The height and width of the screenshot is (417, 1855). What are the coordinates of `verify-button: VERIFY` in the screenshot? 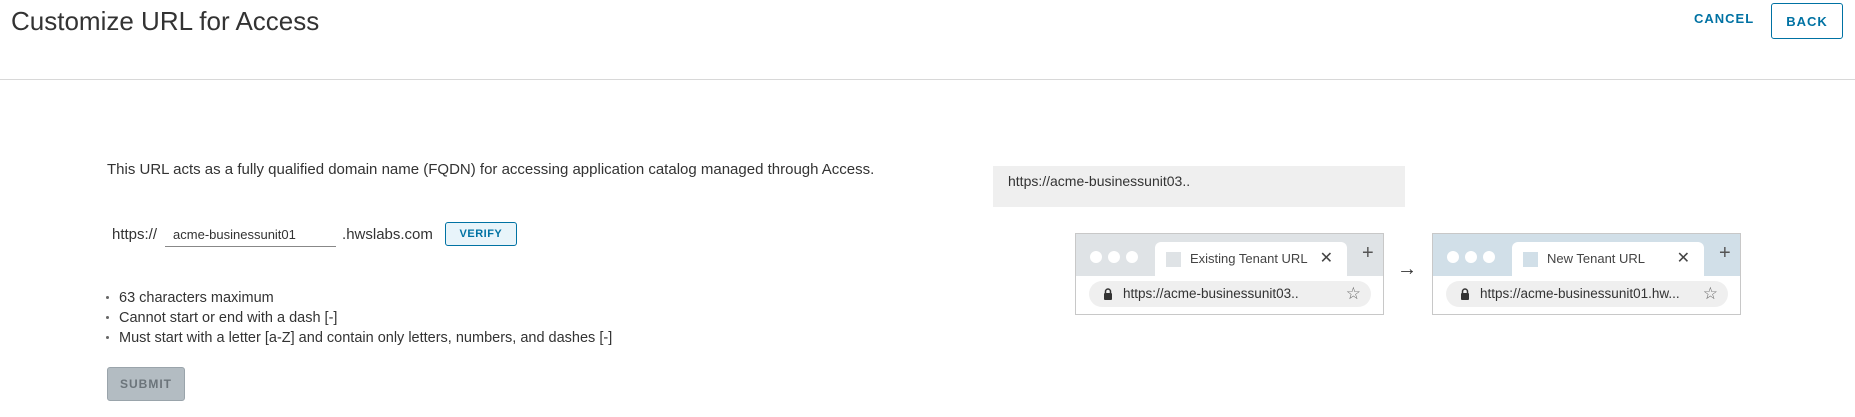 It's located at (480, 234).